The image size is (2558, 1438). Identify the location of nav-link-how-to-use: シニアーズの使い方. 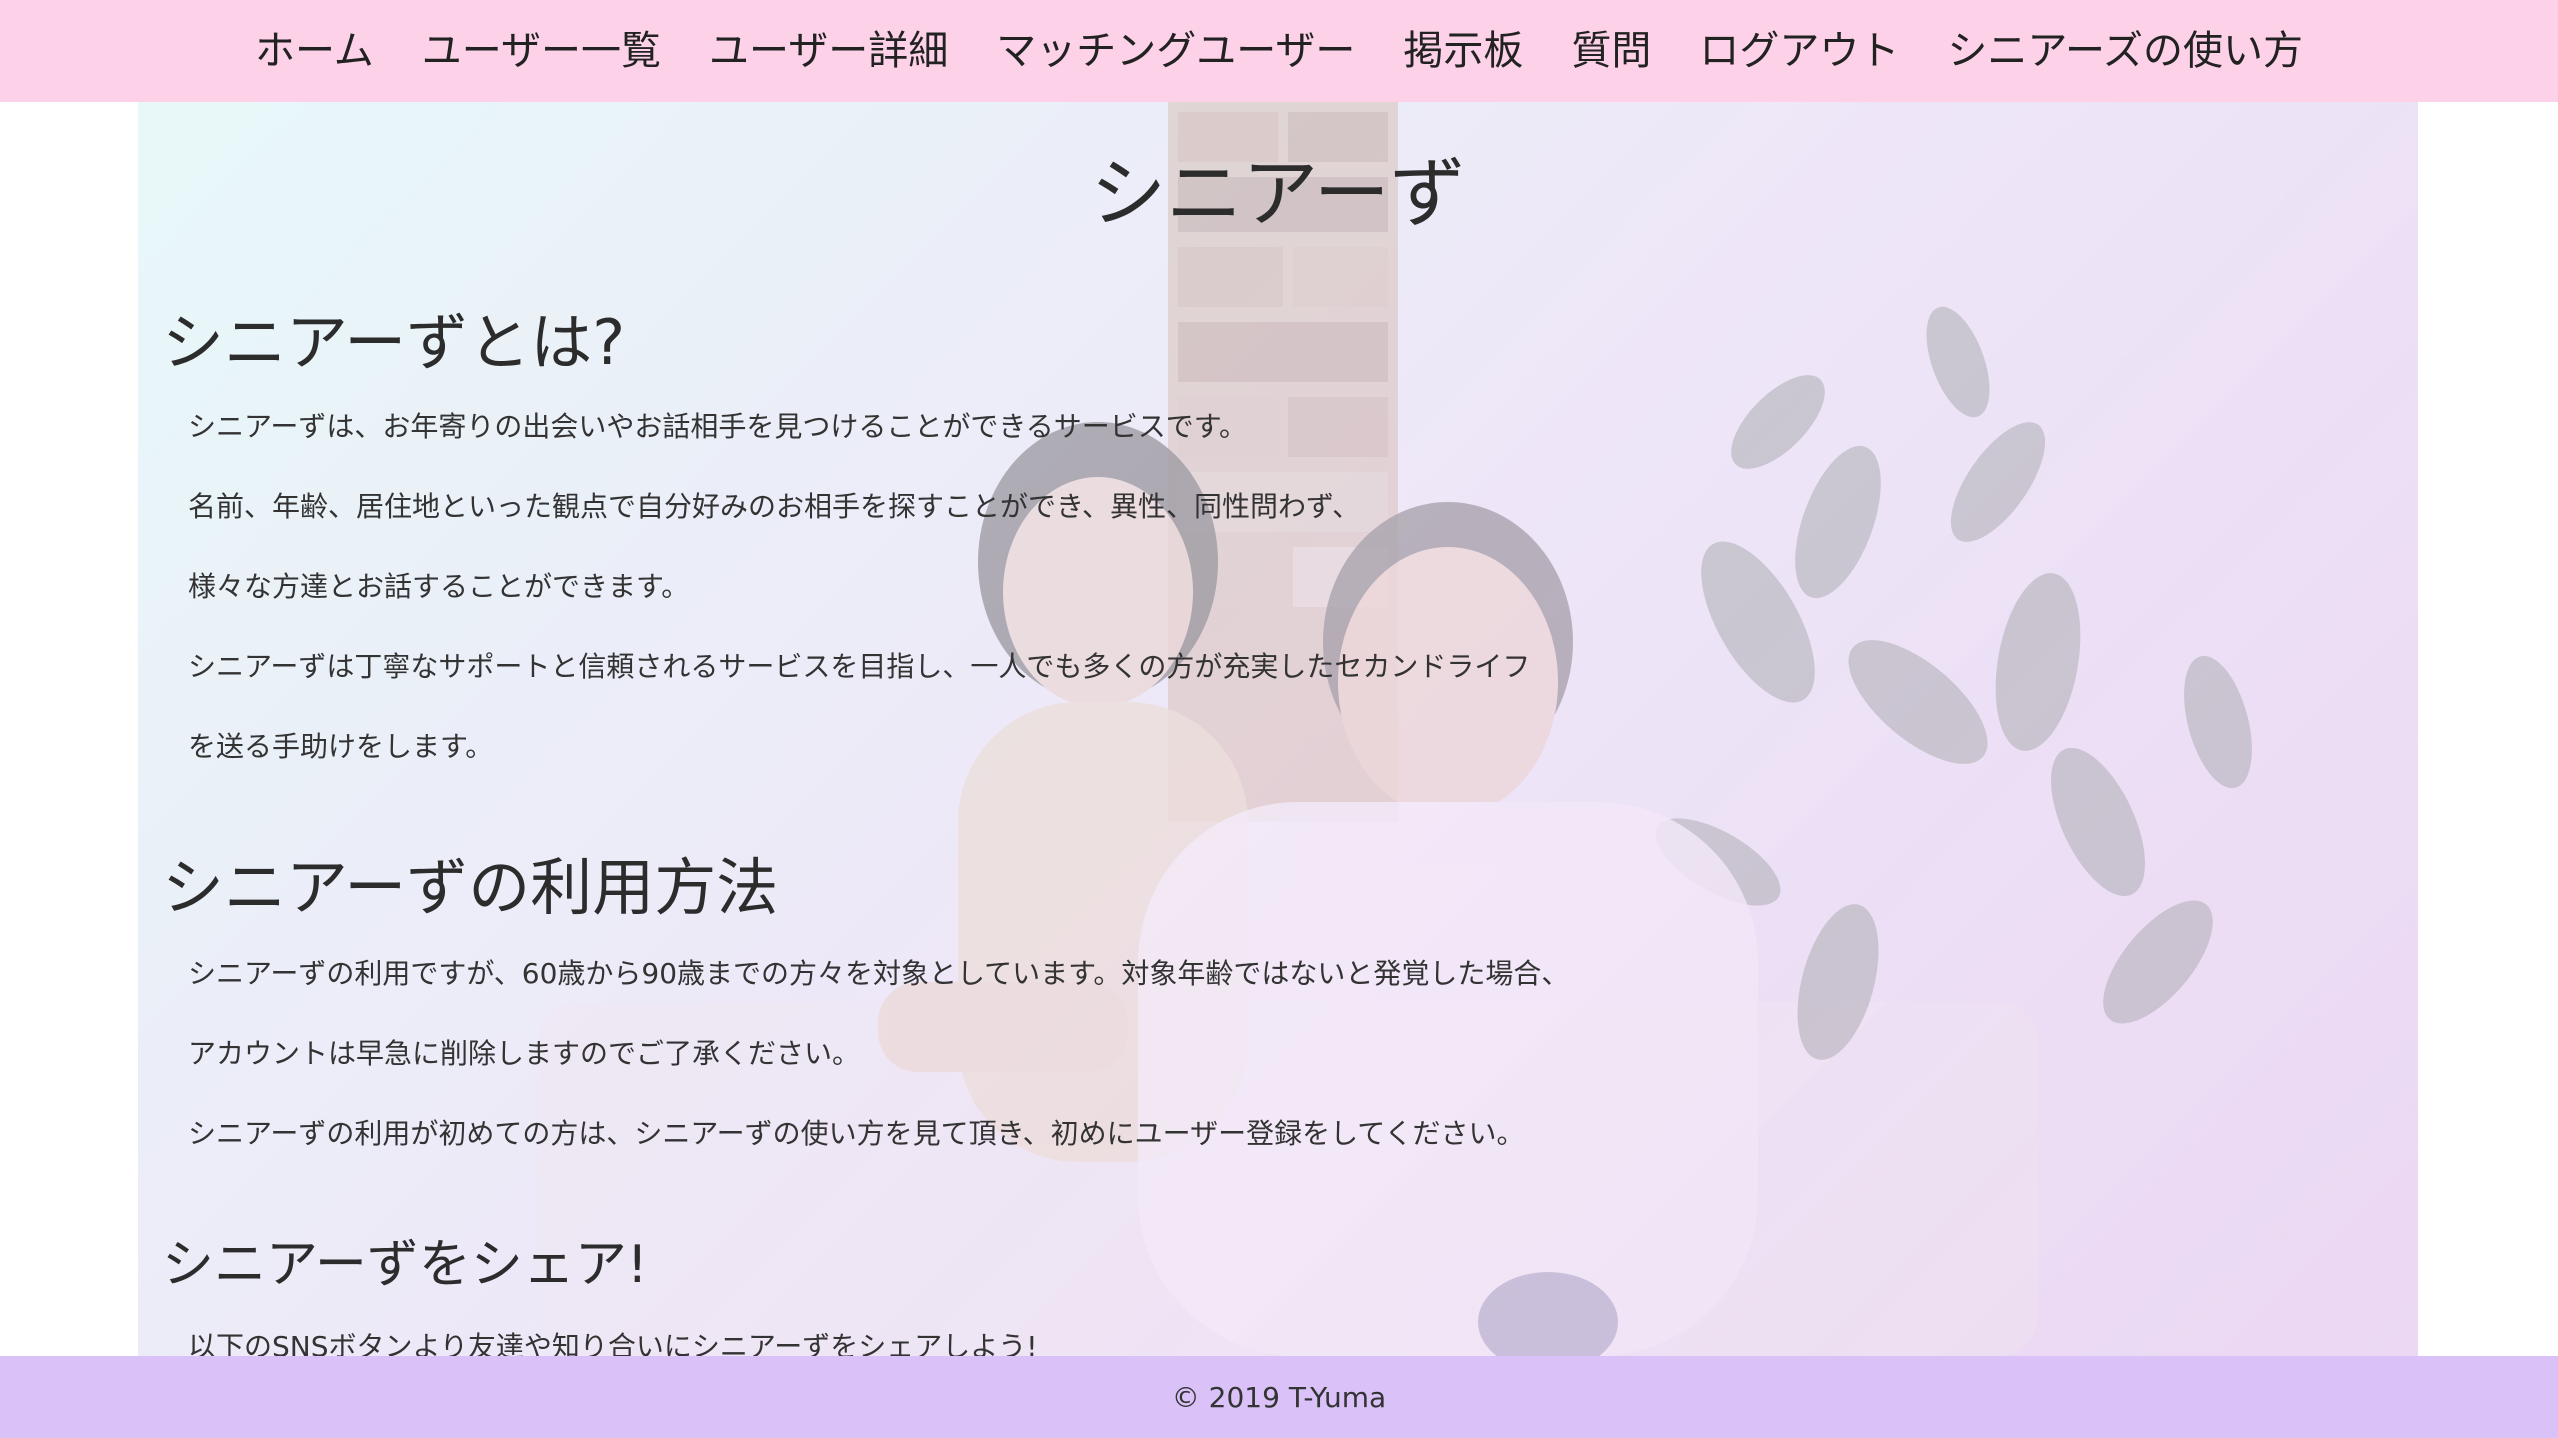
(2125, 51).